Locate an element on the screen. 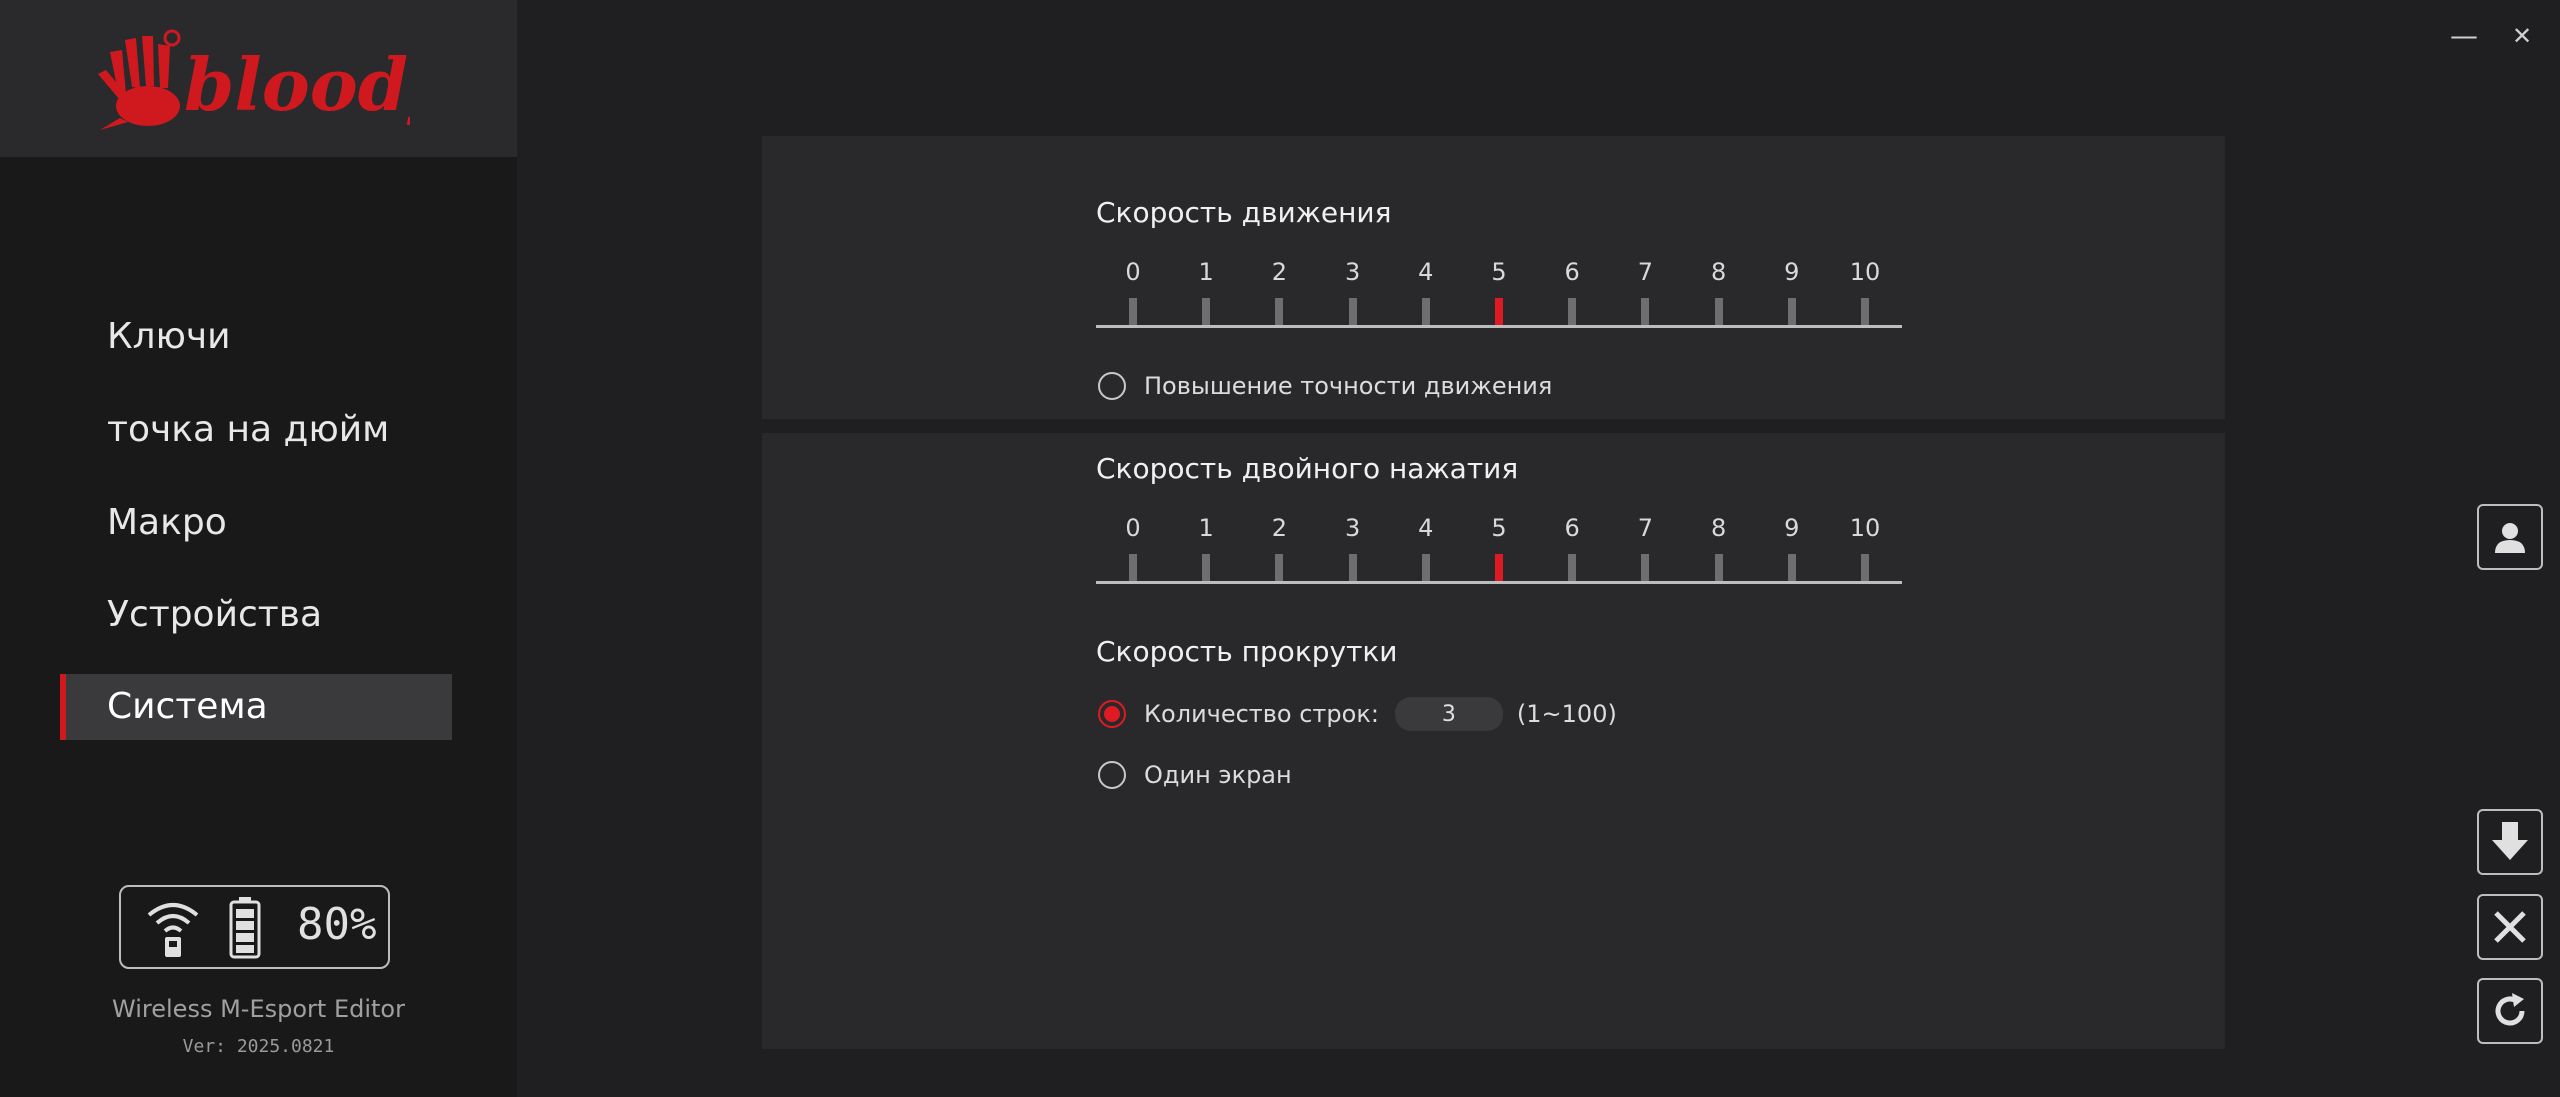  close-icon is located at coordinates (2510, 927).